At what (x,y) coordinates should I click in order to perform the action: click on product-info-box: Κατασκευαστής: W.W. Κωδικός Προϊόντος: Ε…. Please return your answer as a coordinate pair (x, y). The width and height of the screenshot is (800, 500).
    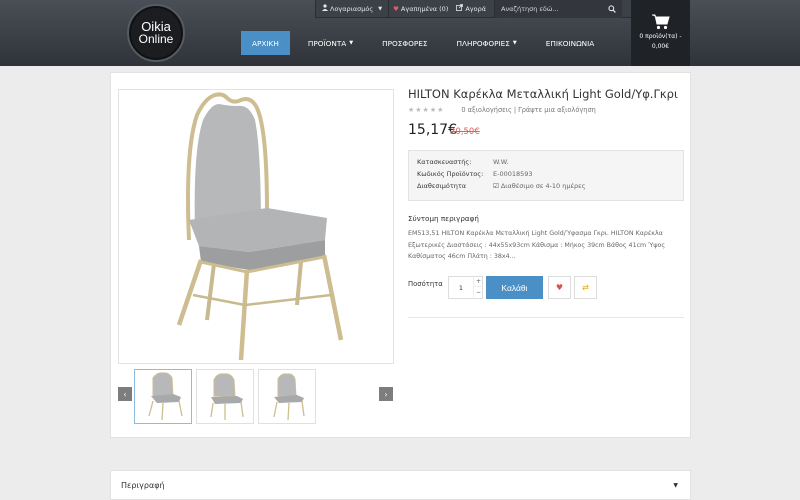
    Looking at the image, I should click on (546, 175).